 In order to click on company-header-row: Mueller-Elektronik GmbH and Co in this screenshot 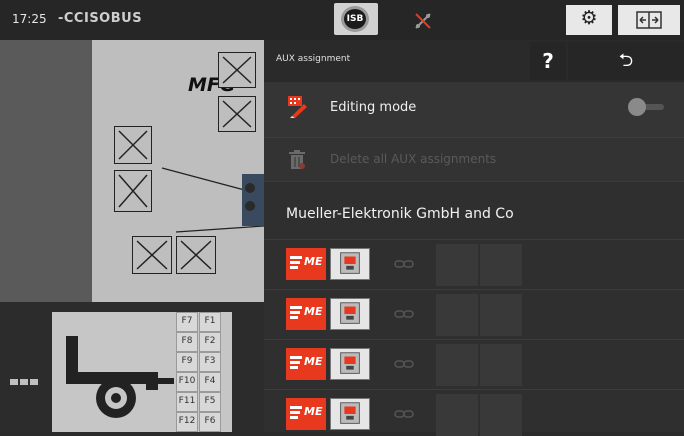, I will do `click(474, 211)`.